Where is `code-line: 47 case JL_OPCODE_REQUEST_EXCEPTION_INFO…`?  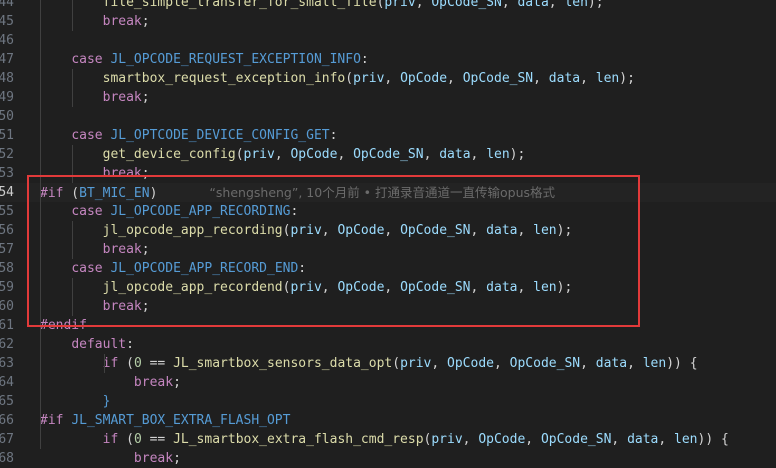
code-line: 47 case JL_OPCODE_REQUEST_EXCEPTION_INFO… is located at coordinates (388, 59).